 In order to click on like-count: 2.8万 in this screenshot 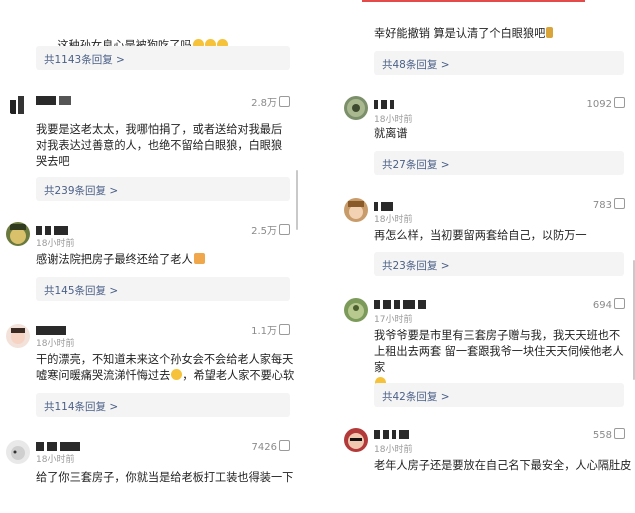, I will do `click(264, 103)`.